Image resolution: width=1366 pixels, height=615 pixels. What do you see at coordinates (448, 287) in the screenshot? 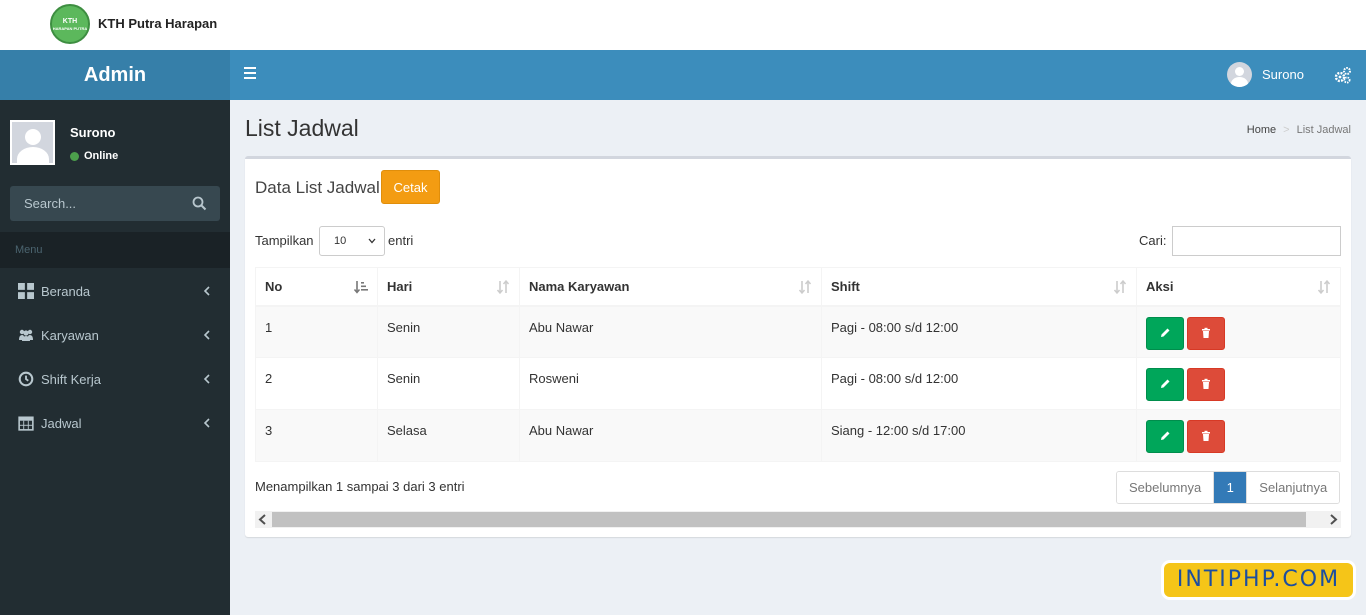
I see `column-header-hari: Hari` at bounding box center [448, 287].